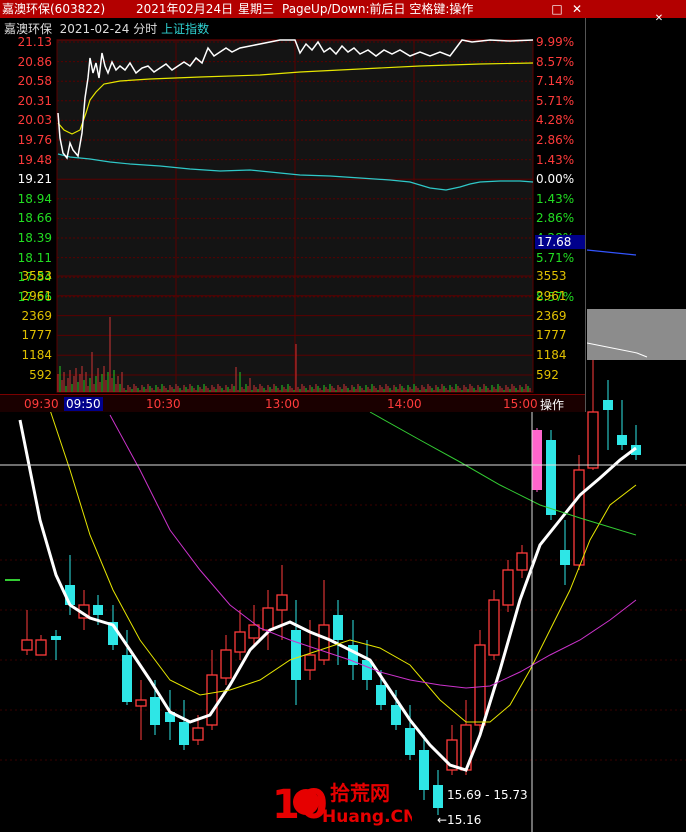 This screenshot has width=686, height=832. I want to click on time-axis: 09:30 09:50 10:30 13:00 14:00 15:00 操作, so click(292, 403).